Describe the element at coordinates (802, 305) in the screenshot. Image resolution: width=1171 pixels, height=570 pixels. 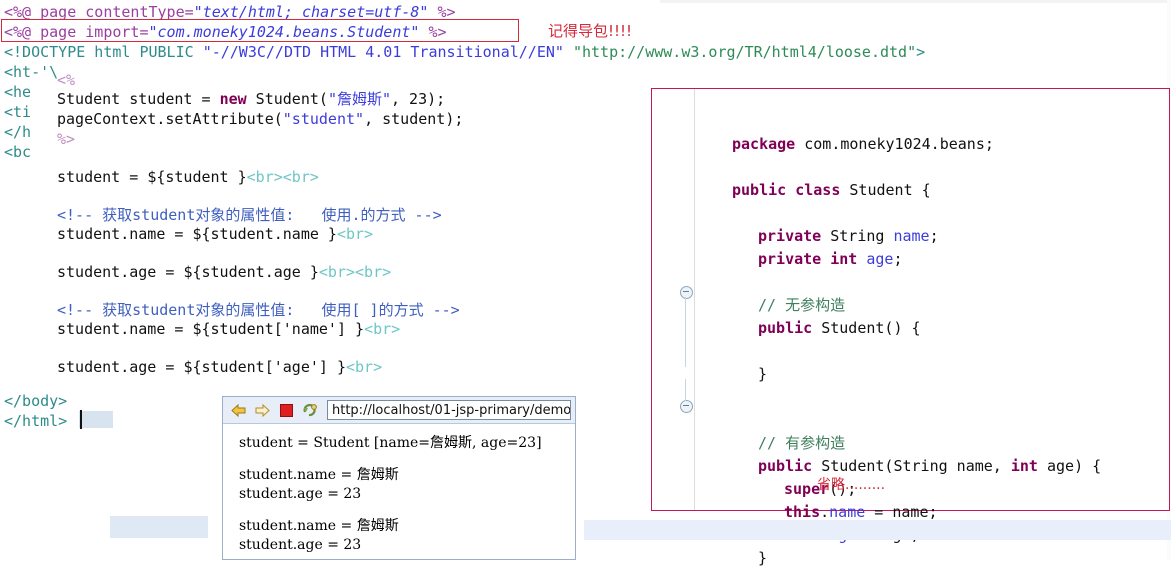
I see `java-comment-no-arg-ctor: // 无参构造` at that location.